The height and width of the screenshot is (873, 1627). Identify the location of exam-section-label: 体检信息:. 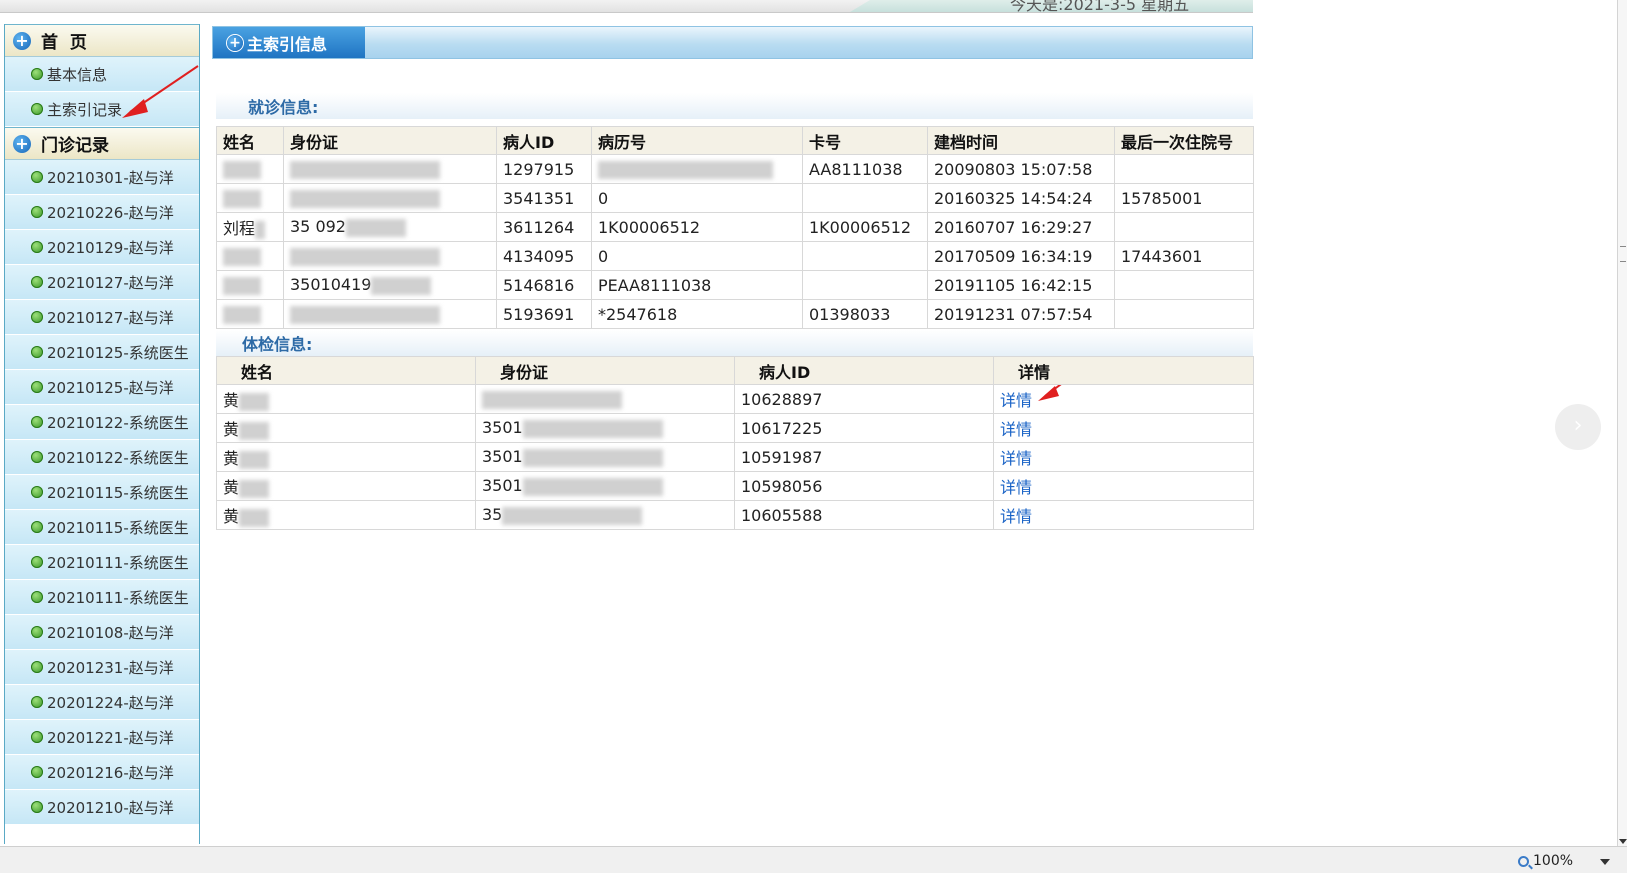
(277, 344).